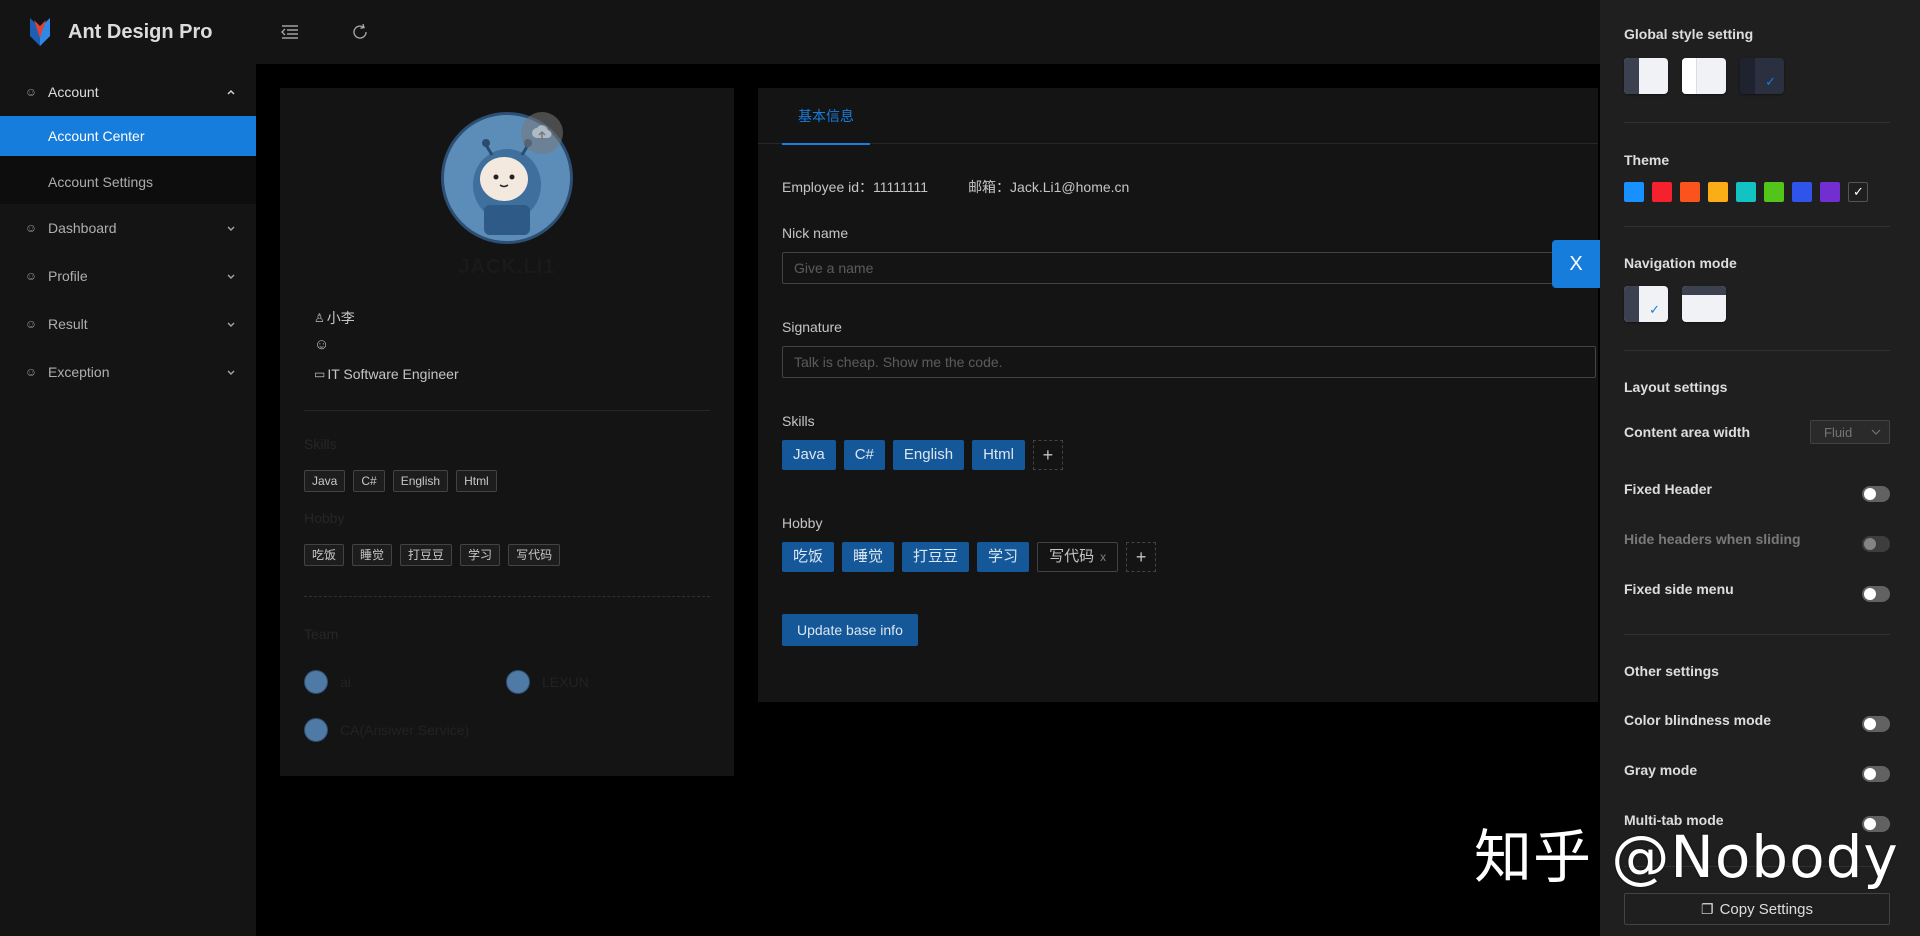 Image resolution: width=1920 pixels, height=936 pixels. What do you see at coordinates (128, 92) in the screenshot?
I see `sidebar-item-account: ☺ Account` at bounding box center [128, 92].